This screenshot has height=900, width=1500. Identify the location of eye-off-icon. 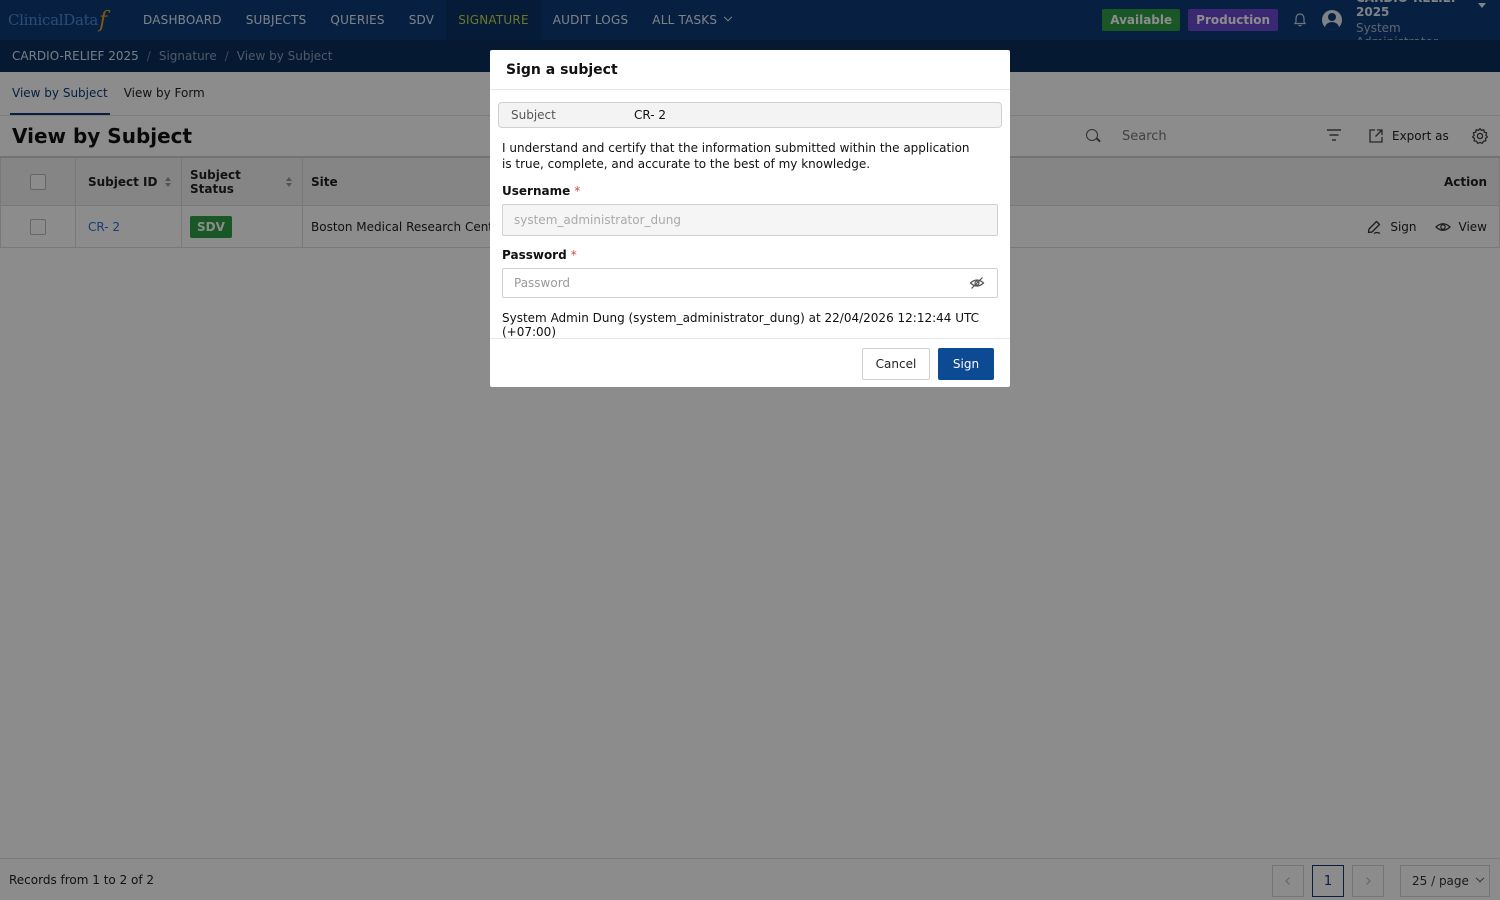
(977, 283).